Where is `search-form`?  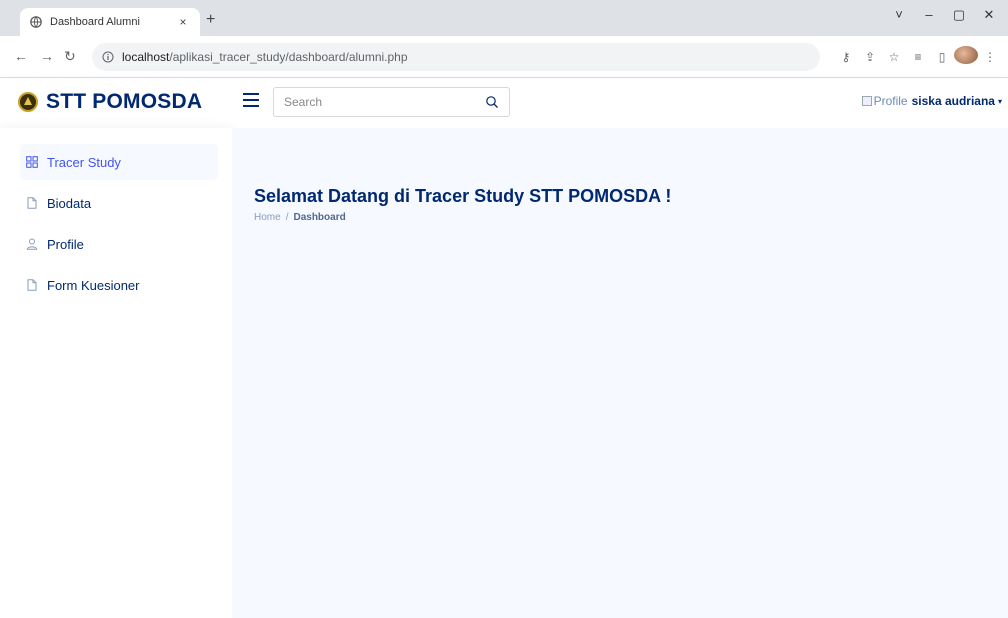 search-form is located at coordinates (391, 102).